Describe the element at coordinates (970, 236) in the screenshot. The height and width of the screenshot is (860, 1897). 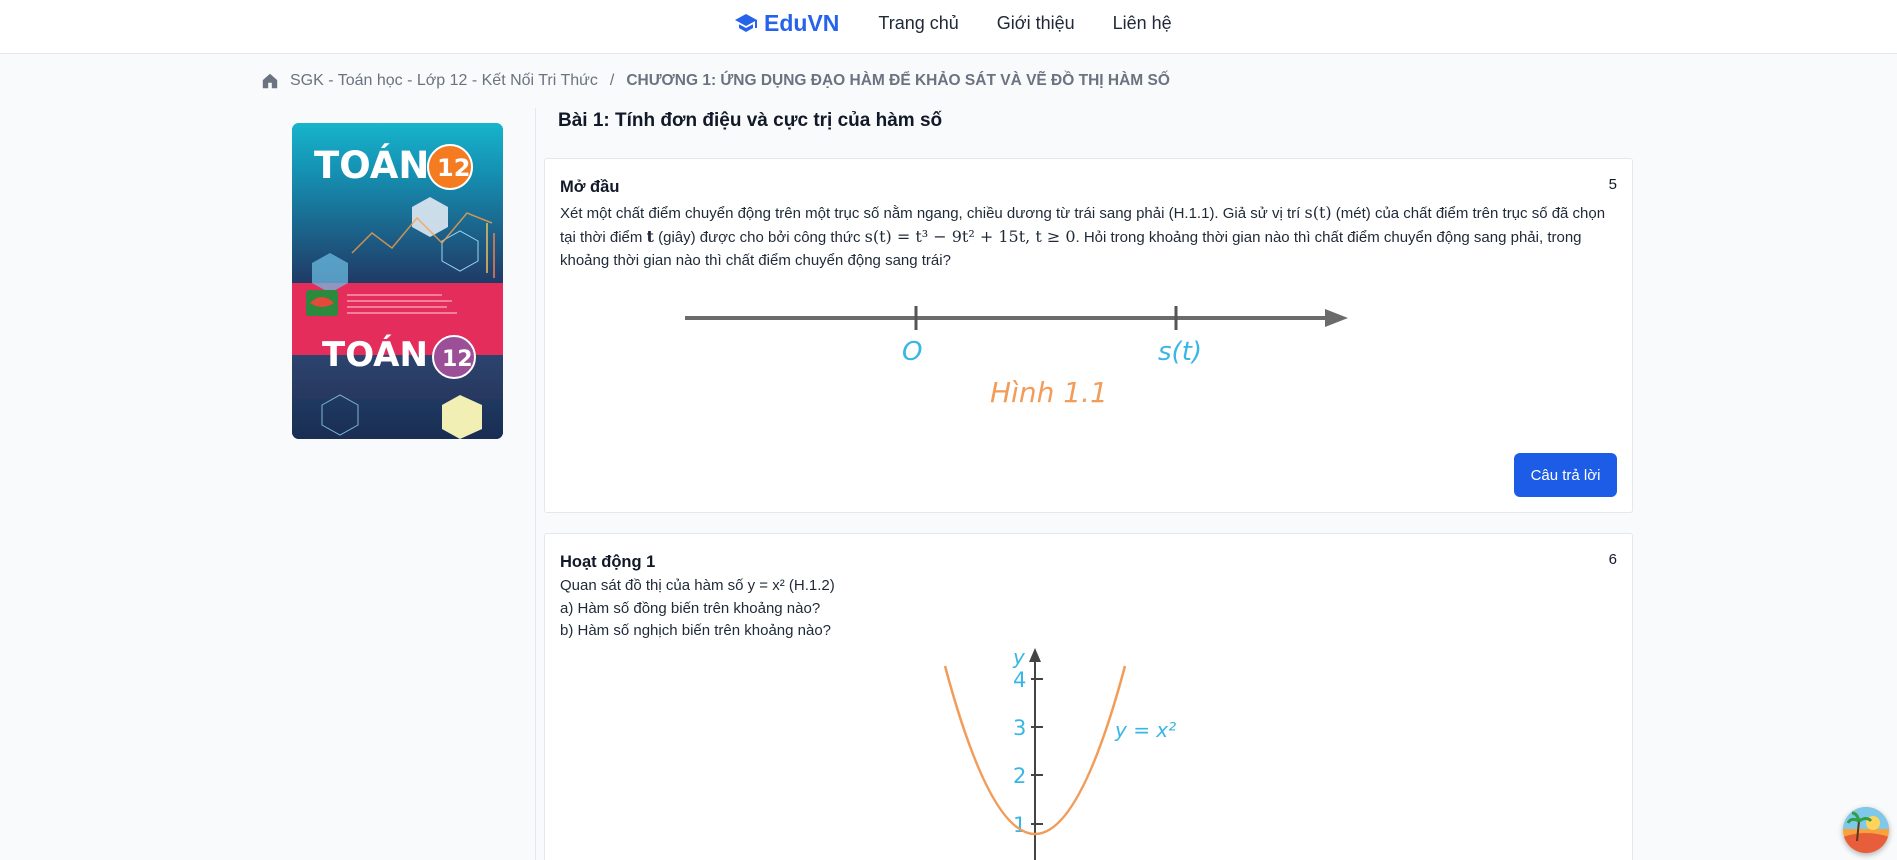
I see `math-expression: s(t) = t³ − 9t² + 15t, t ≥ 0` at that location.